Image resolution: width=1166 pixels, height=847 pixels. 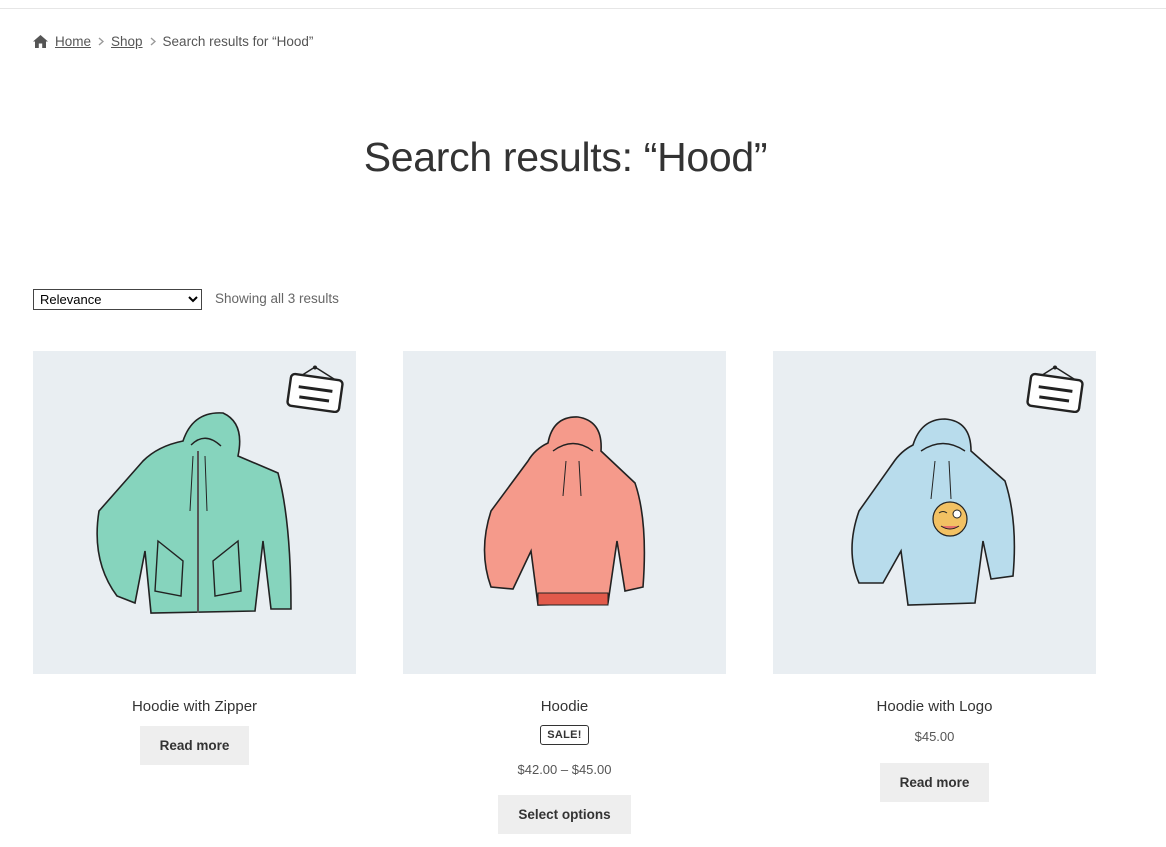 I want to click on page-title: Search results: “Hood”, so click(x=565, y=157).